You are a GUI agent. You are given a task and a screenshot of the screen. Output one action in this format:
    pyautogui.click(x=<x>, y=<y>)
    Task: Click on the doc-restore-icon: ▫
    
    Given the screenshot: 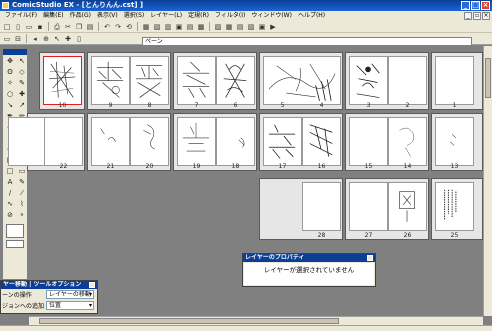 What is the action you would take?
    pyautogui.click(x=477, y=16)
    